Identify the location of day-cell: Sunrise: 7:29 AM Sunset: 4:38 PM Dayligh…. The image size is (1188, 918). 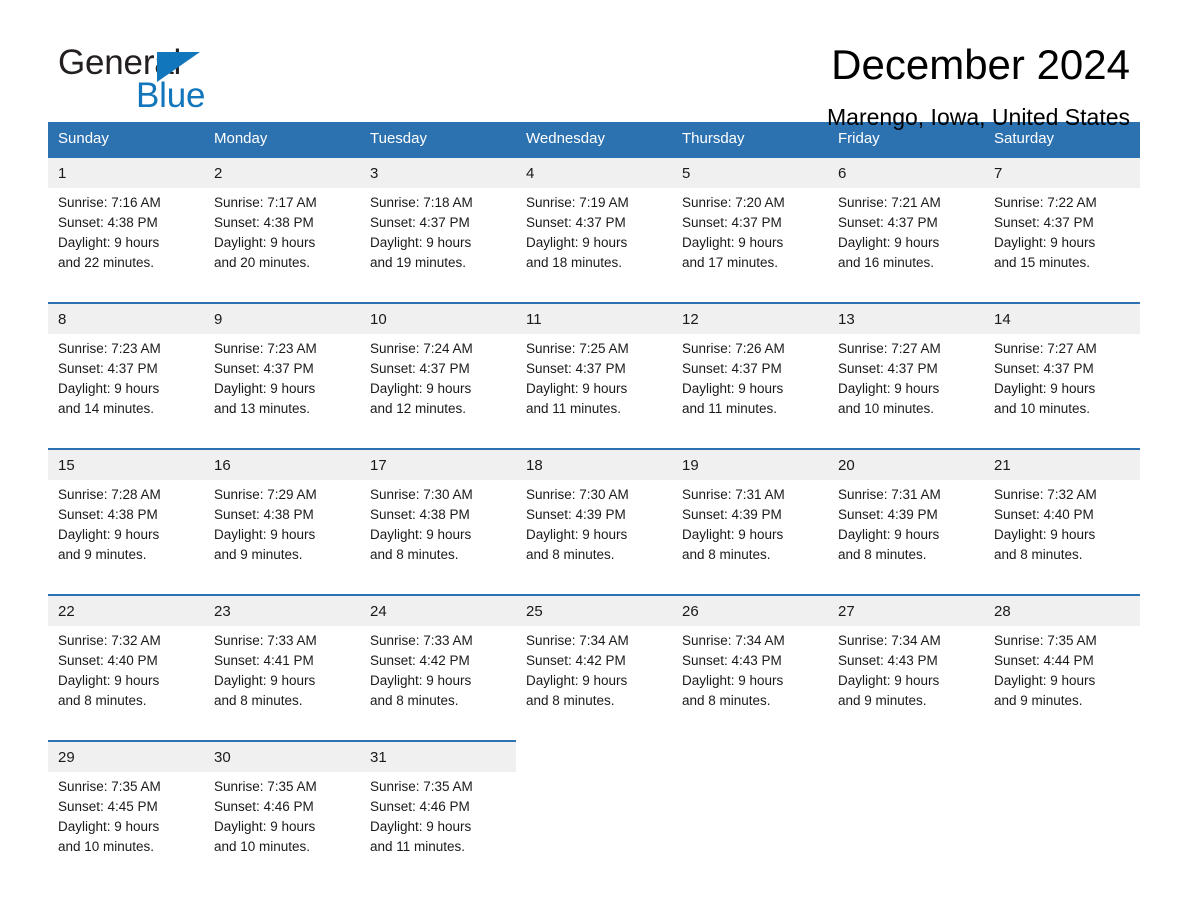
(282, 532).